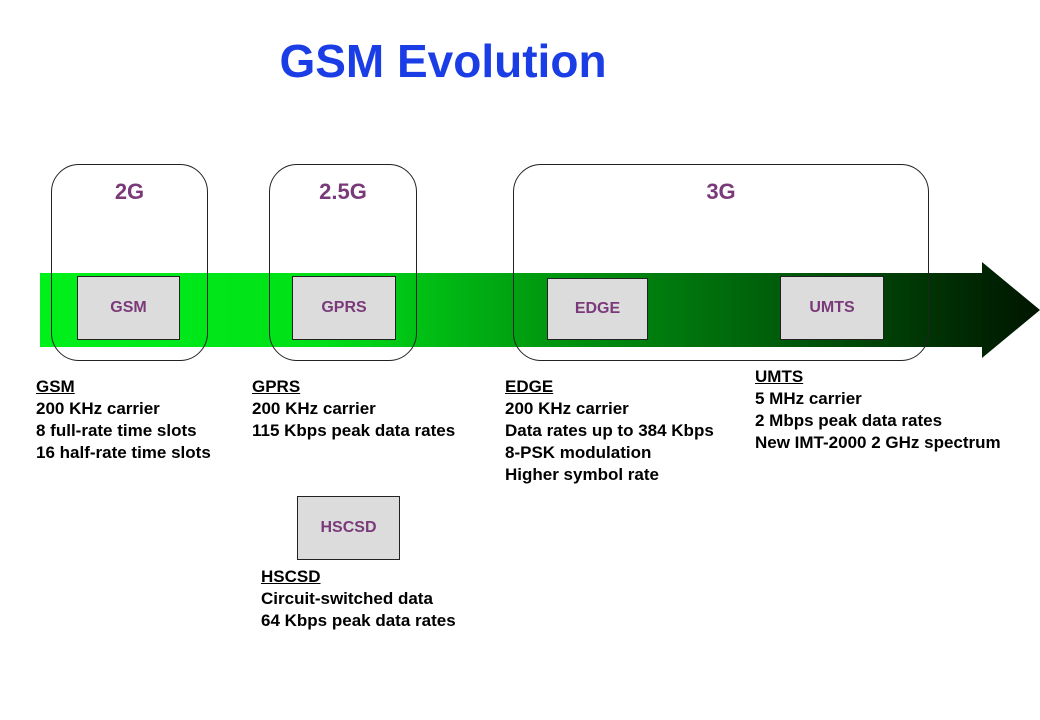 The image size is (1040, 720). Describe the element at coordinates (276, 386) in the screenshot. I see `description-heading: GPRS` at that location.